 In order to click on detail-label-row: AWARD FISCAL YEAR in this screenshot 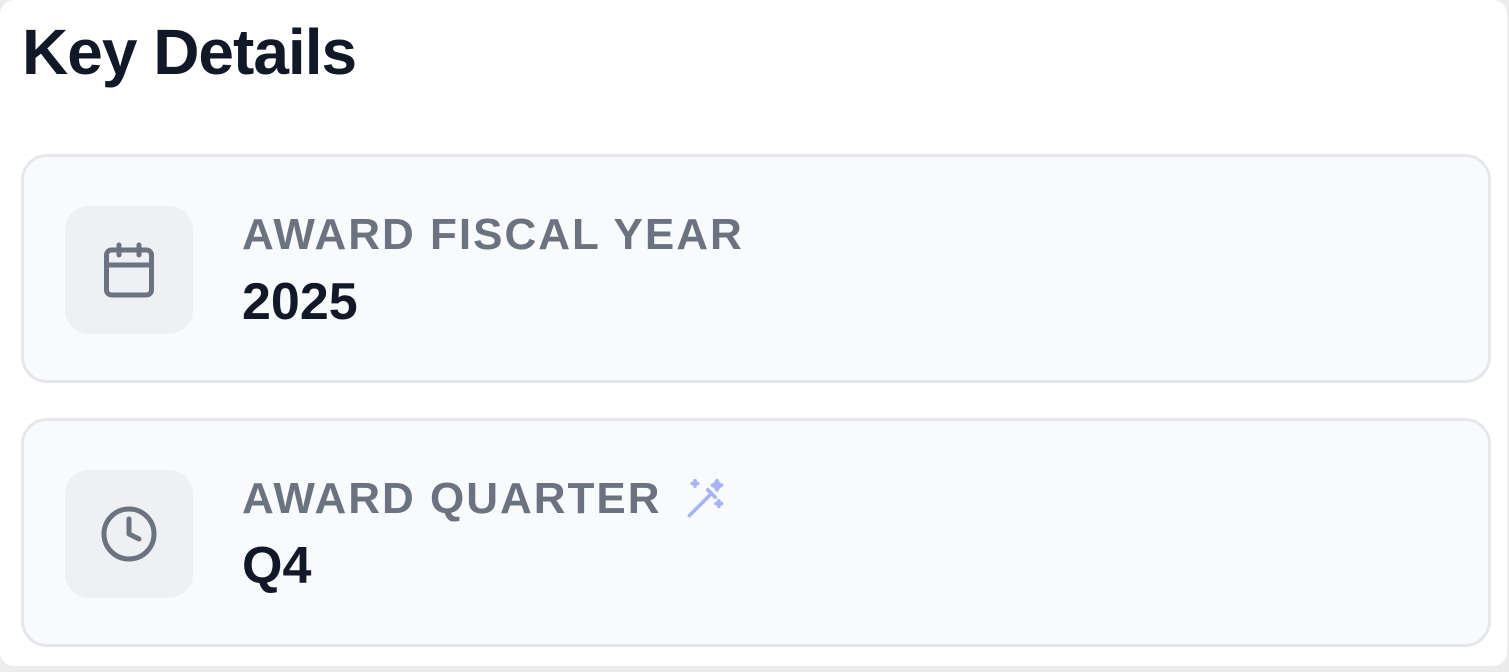, I will do `click(493, 235)`.